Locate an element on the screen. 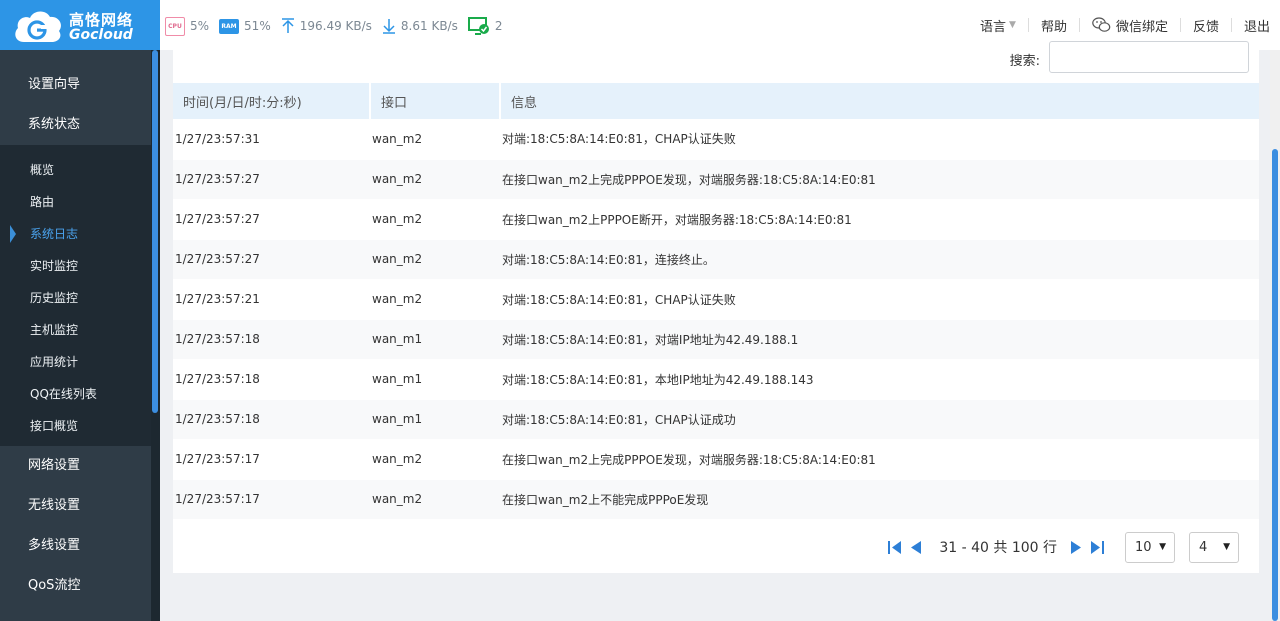  sidebar-item-realtime-monitor: 实时监控 is located at coordinates (80, 266).